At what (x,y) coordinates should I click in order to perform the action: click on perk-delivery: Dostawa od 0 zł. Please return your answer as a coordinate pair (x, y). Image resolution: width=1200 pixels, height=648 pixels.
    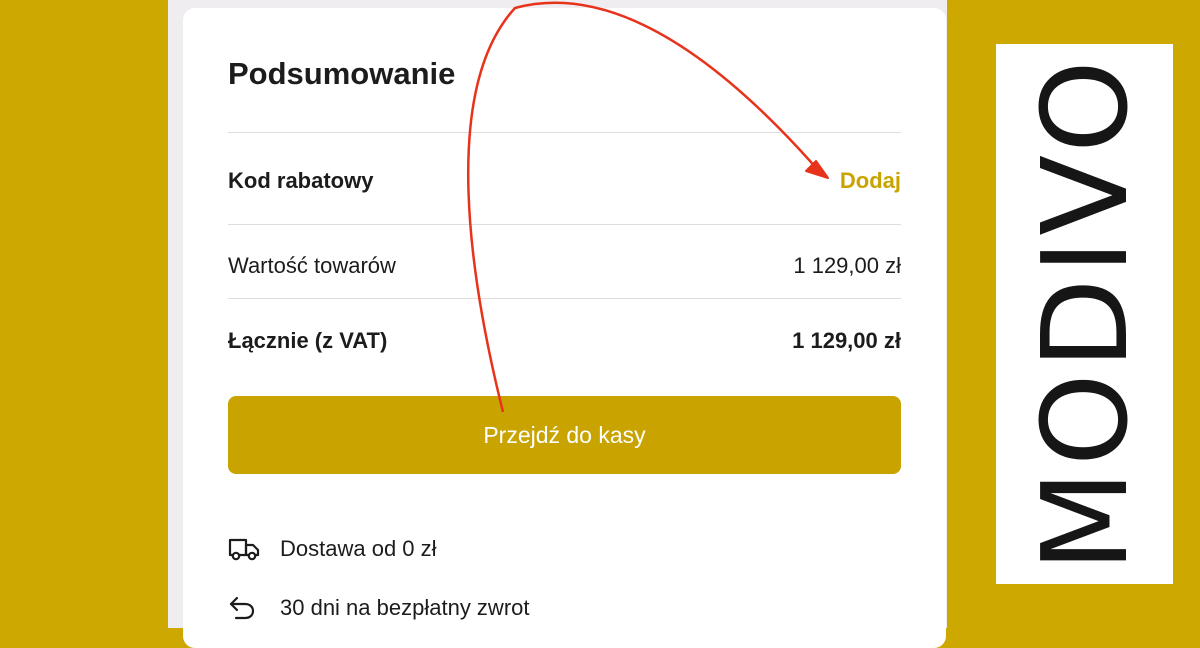
    Looking at the image, I should click on (332, 549).